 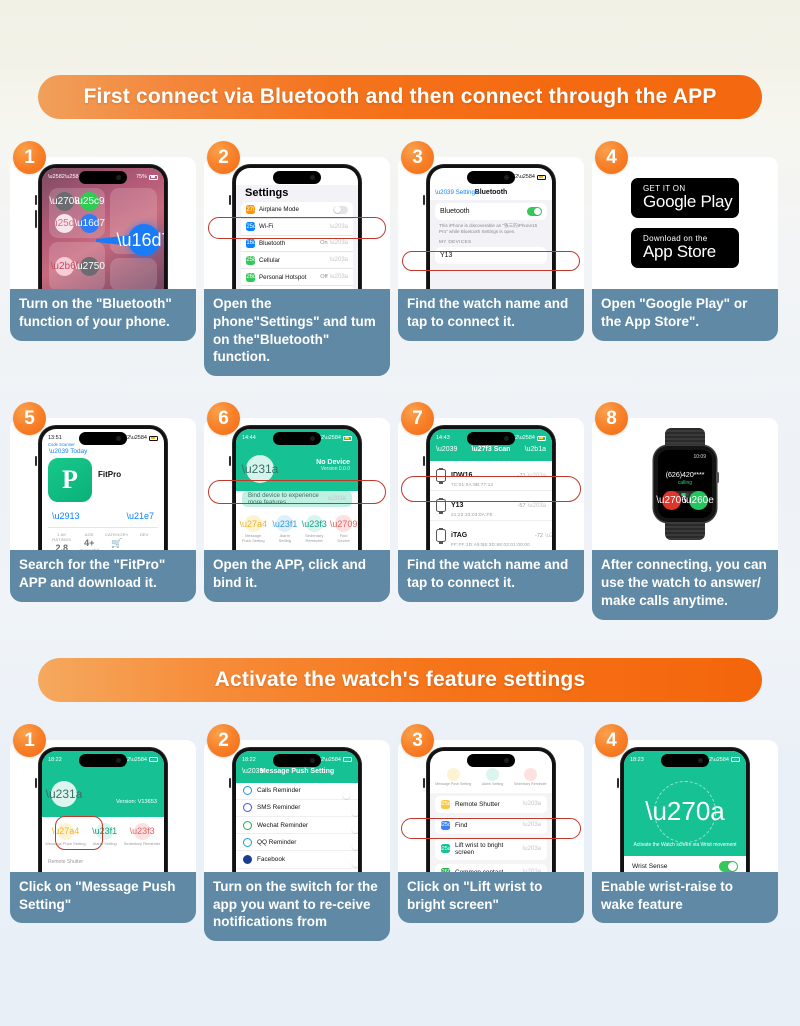 What do you see at coordinates (140, 516) in the screenshot?
I see `share-icon: \u21e7` at bounding box center [140, 516].